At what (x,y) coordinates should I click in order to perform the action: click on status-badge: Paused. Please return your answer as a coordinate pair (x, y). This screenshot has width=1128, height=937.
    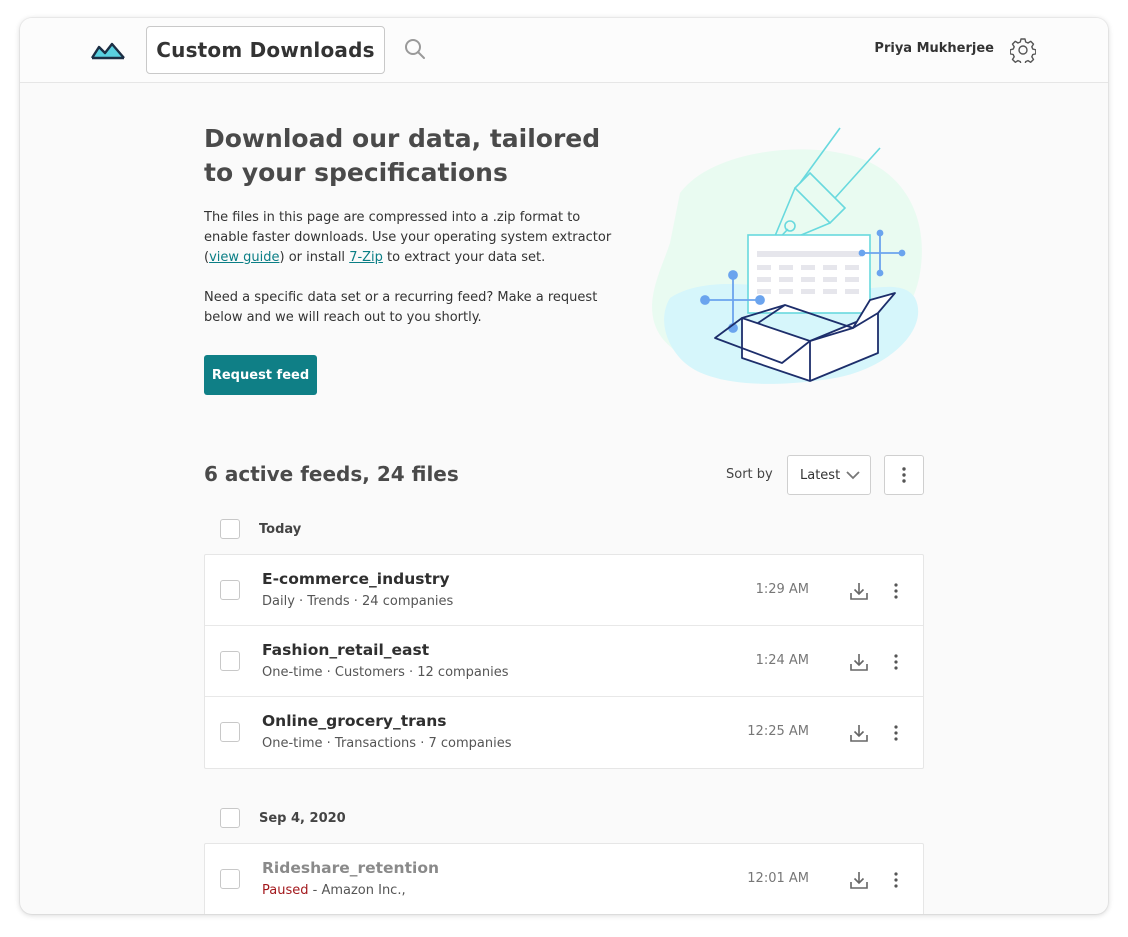
    Looking at the image, I should click on (285, 890).